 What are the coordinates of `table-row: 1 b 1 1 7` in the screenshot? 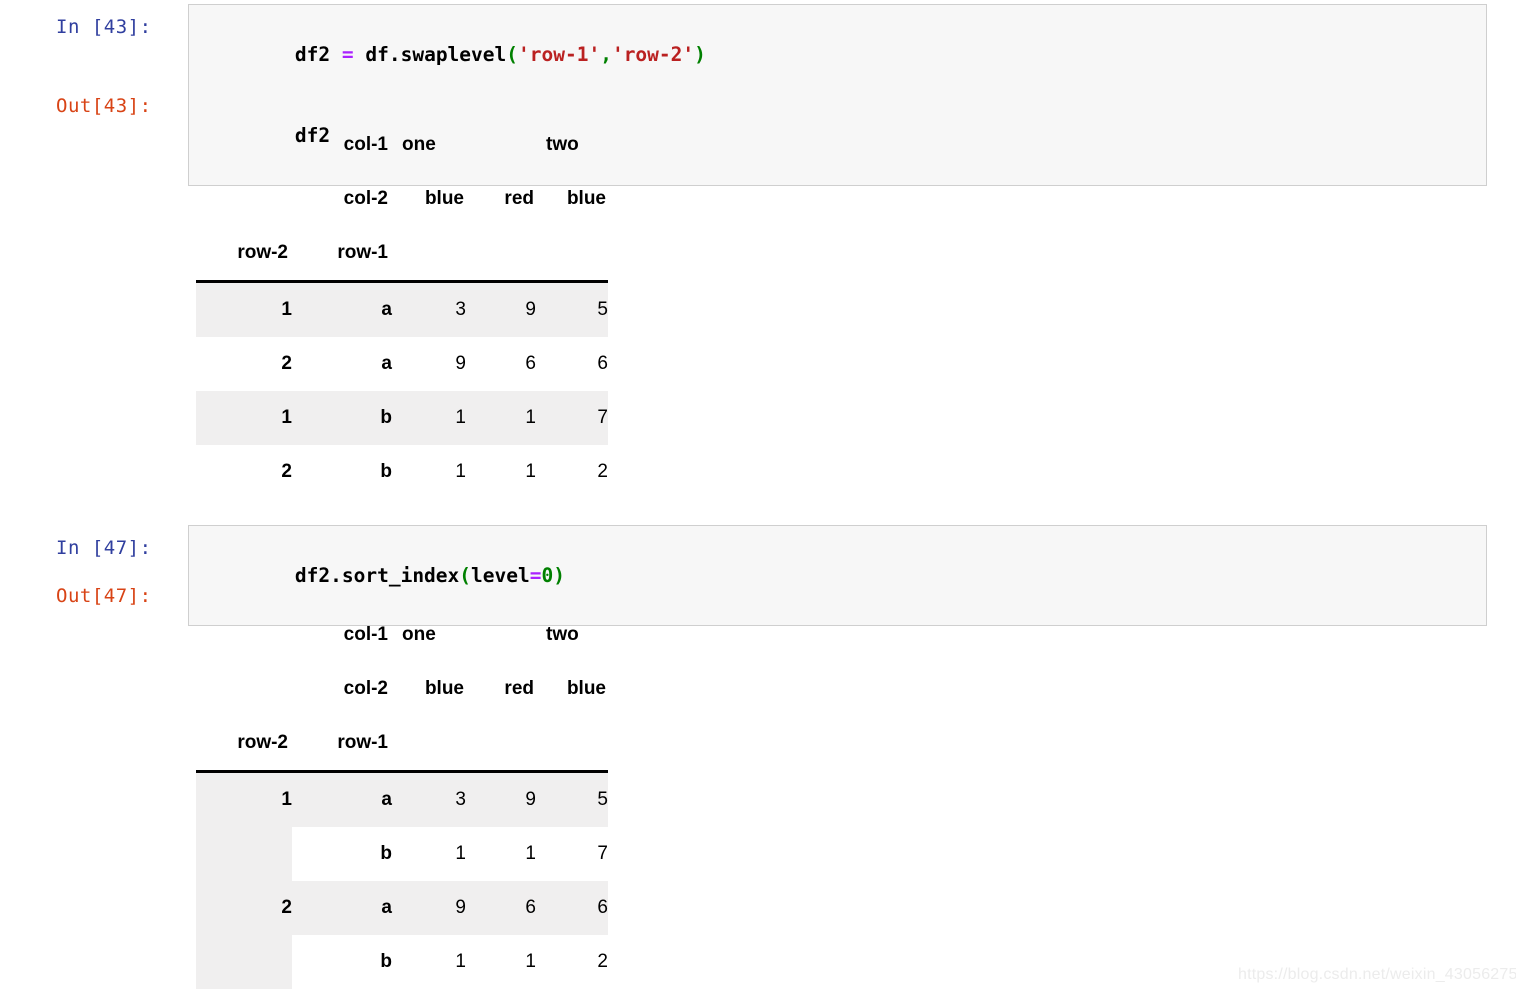 It's located at (402, 418).